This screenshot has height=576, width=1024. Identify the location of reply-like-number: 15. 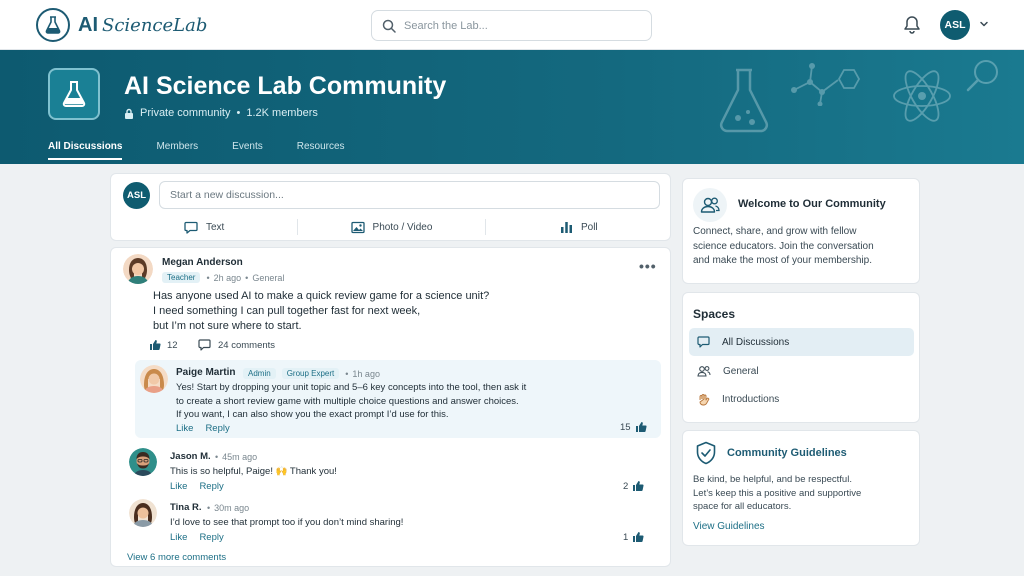
(625, 427).